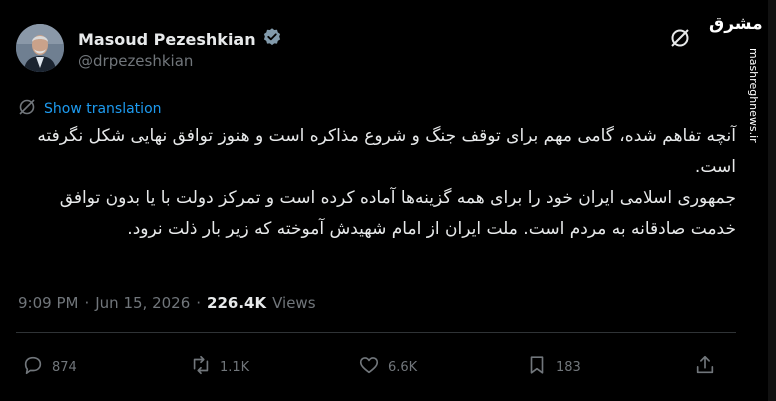 This screenshot has width=776, height=401. What do you see at coordinates (33, 367) in the screenshot?
I see `reply-icon` at bounding box center [33, 367].